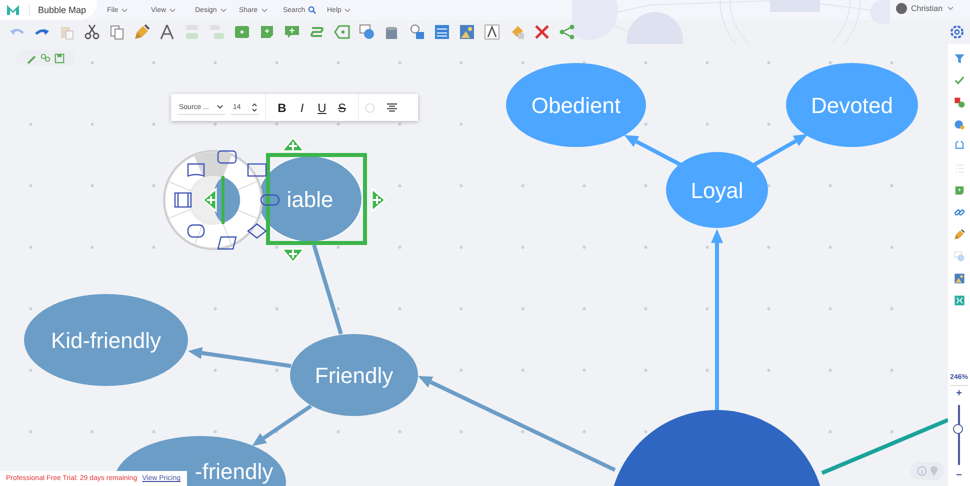 The width and height of the screenshot is (970, 486). I want to click on textstyle-icon, so click(492, 32).